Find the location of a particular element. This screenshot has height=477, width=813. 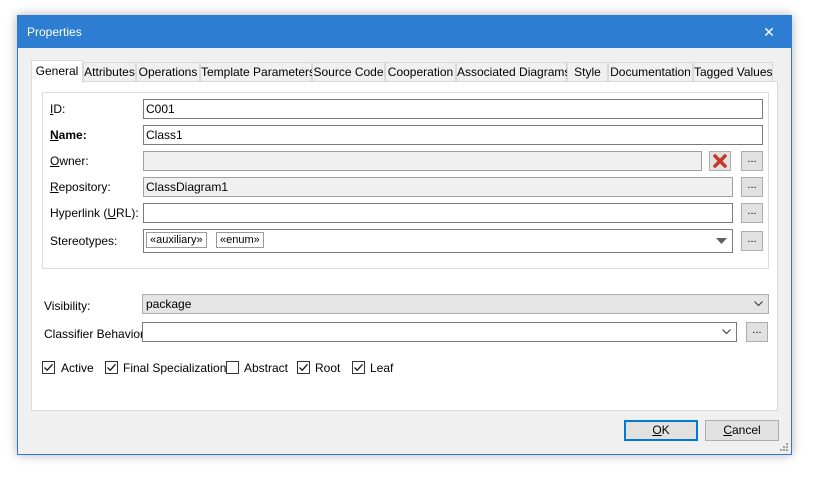

root-checkbox is located at coordinates (303, 367).